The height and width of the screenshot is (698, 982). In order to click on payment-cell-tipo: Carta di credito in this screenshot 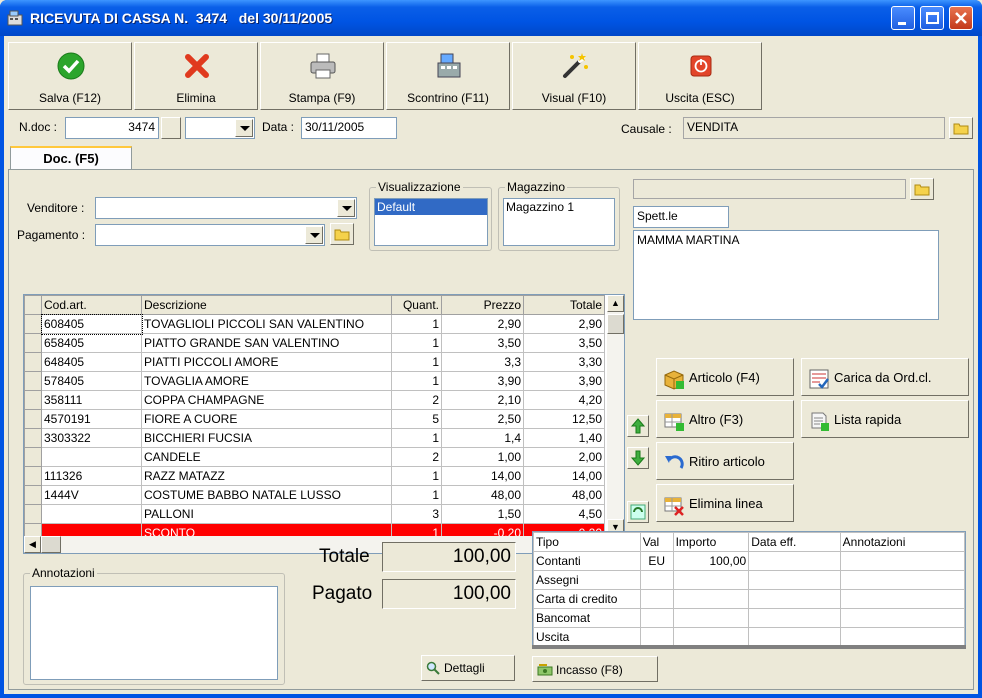, I will do `click(587, 599)`.